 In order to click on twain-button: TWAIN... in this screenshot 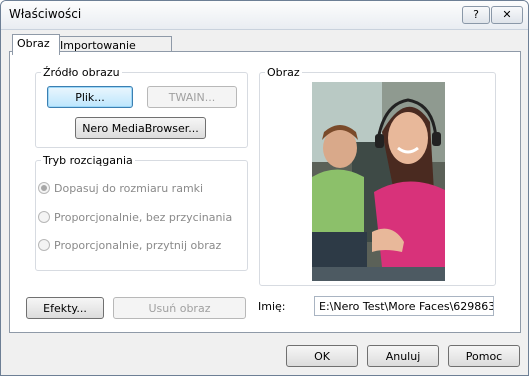, I will do `click(192, 97)`.